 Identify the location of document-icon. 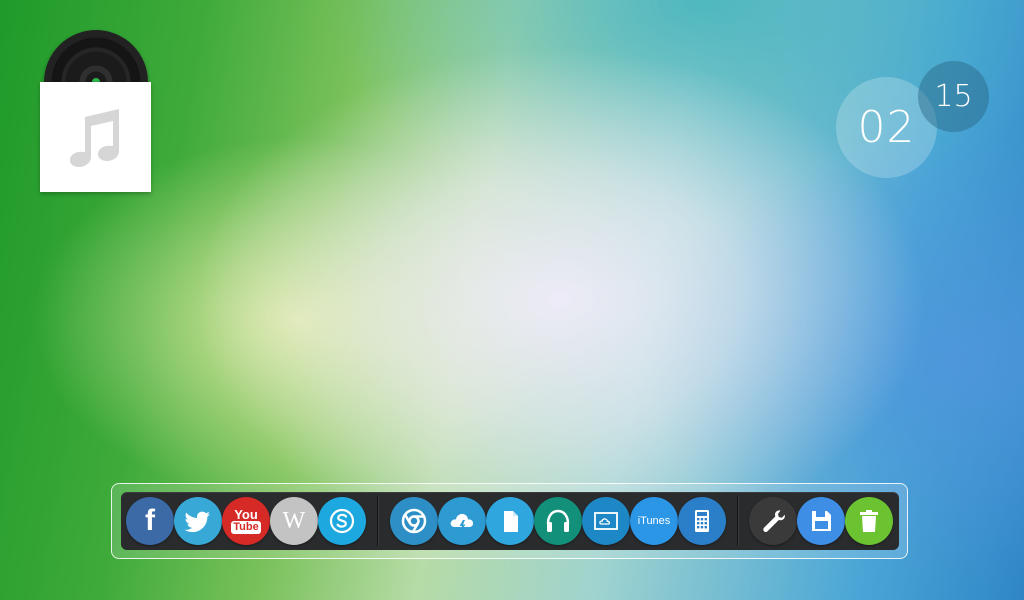
(510, 521).